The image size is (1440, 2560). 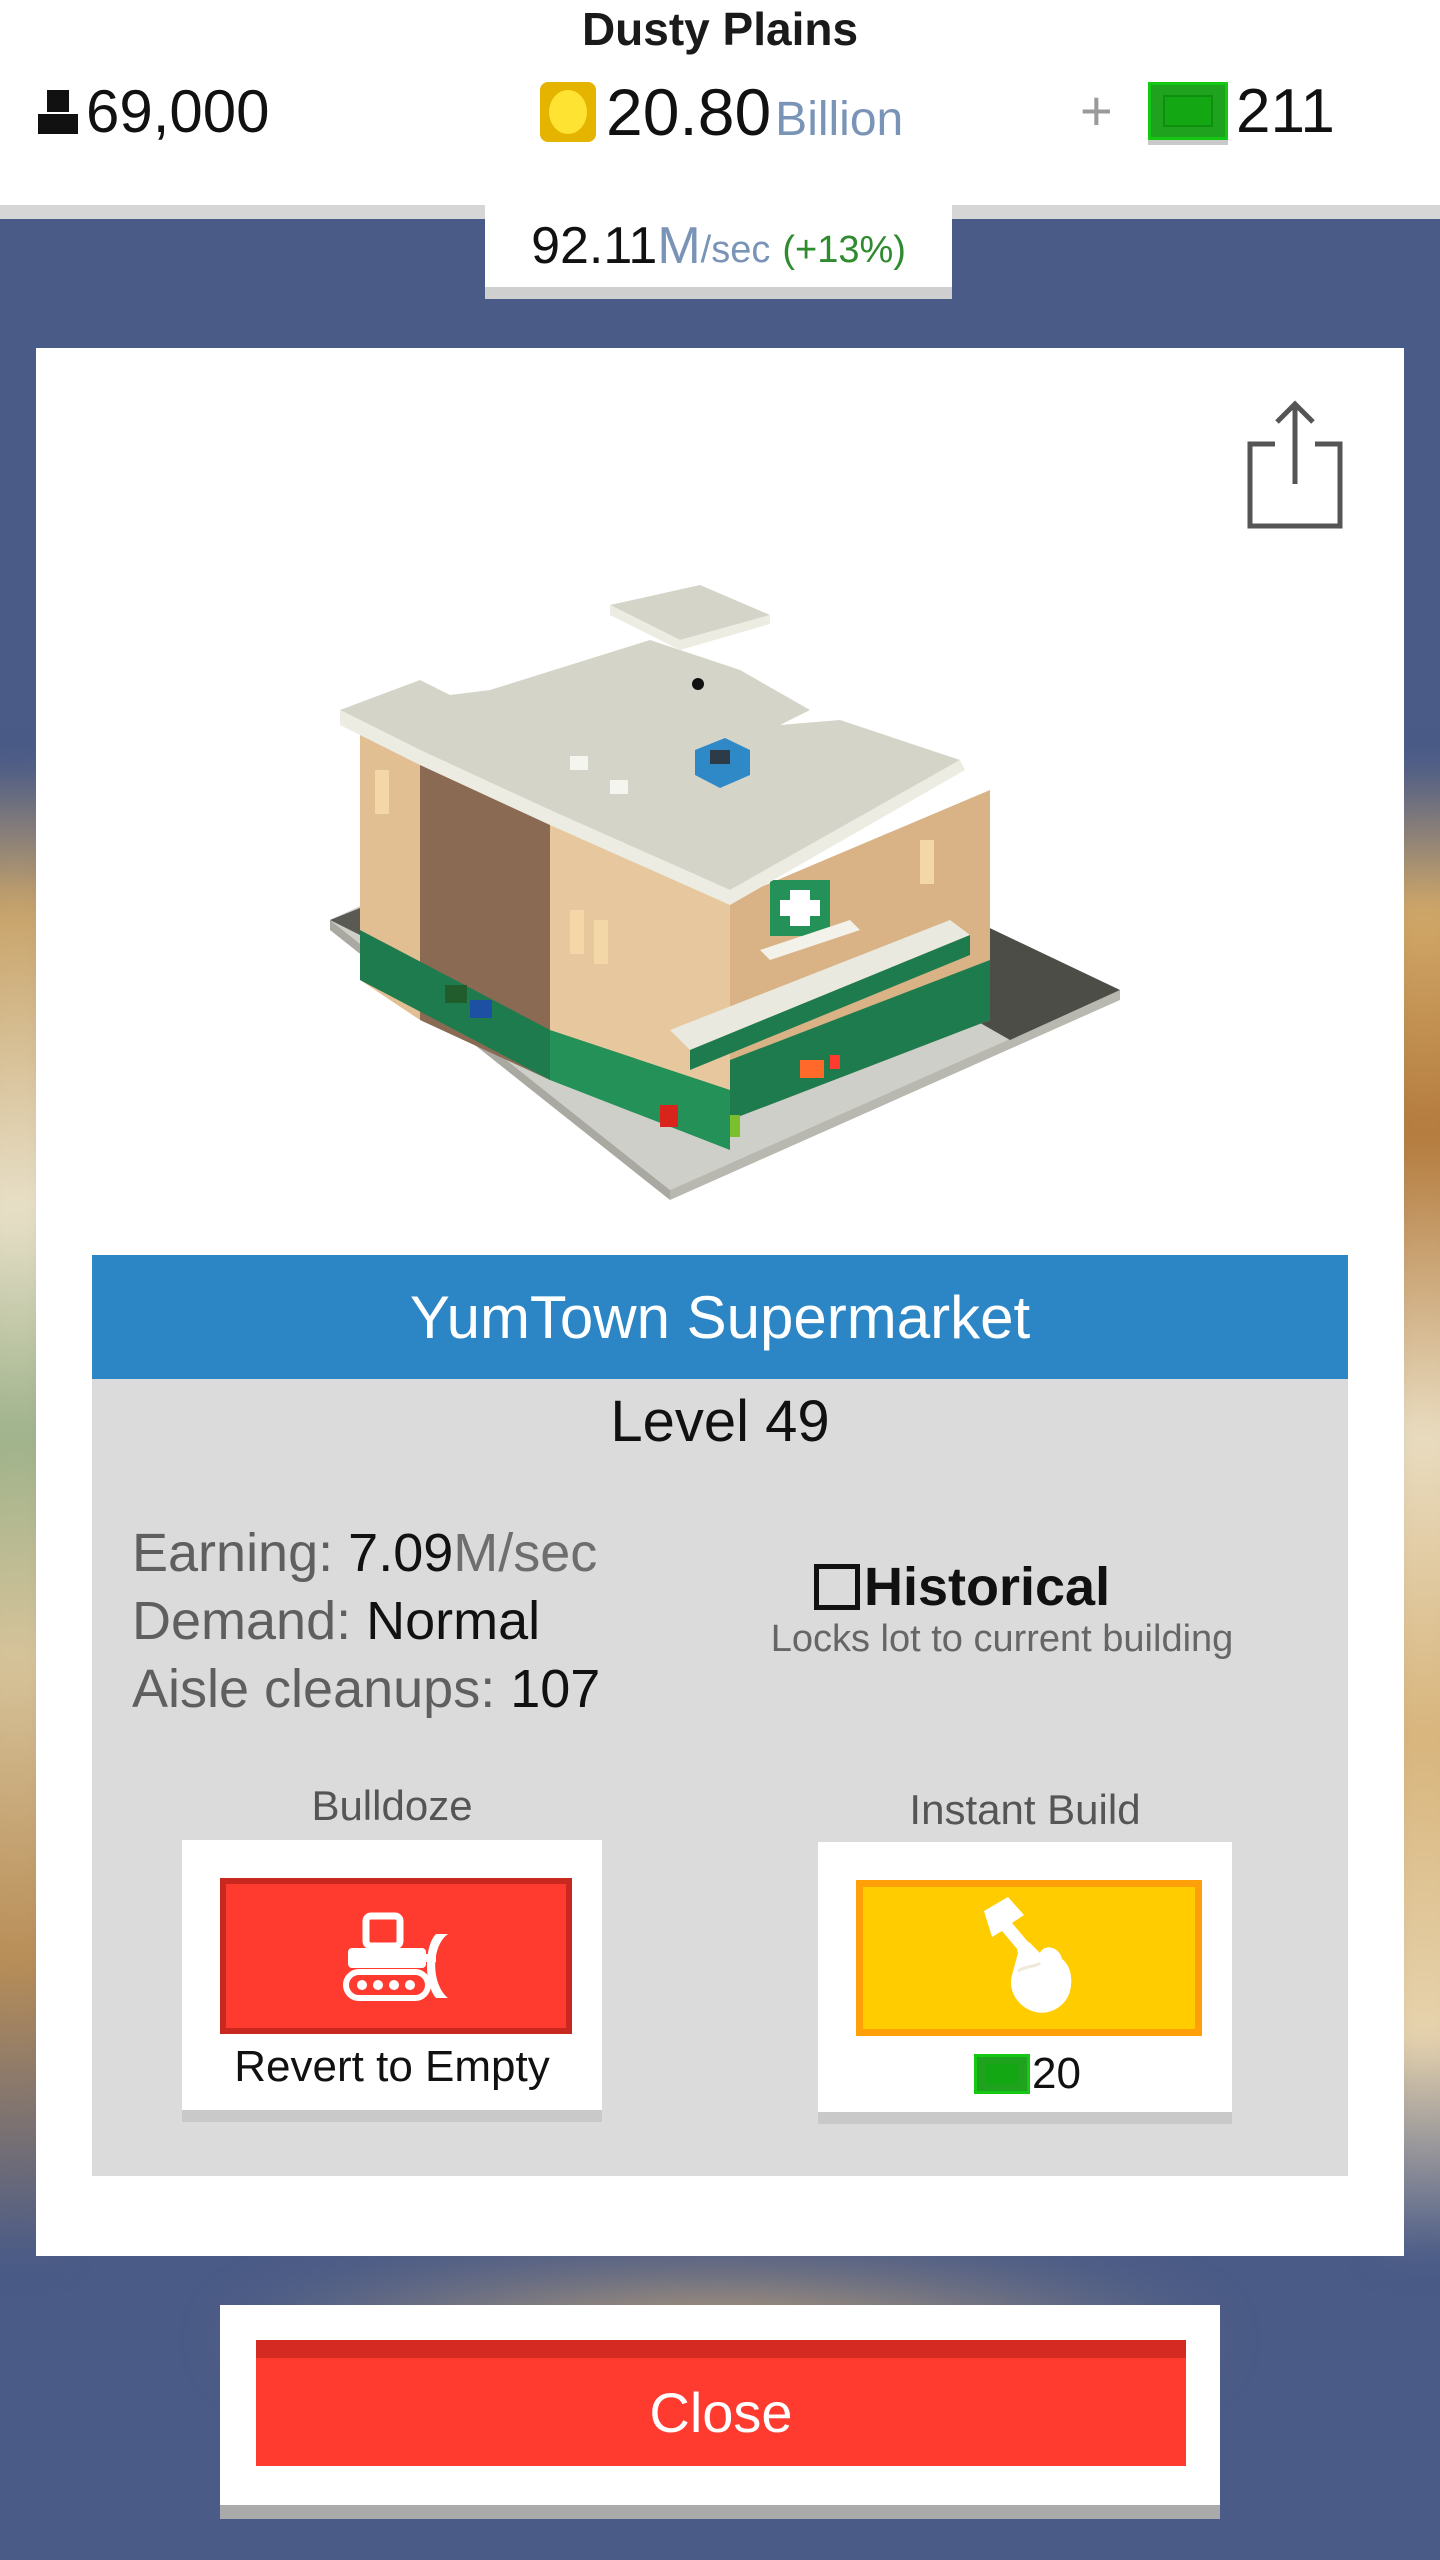 I want to click on earning-value: 7.09, so click(x=401, y=1553).